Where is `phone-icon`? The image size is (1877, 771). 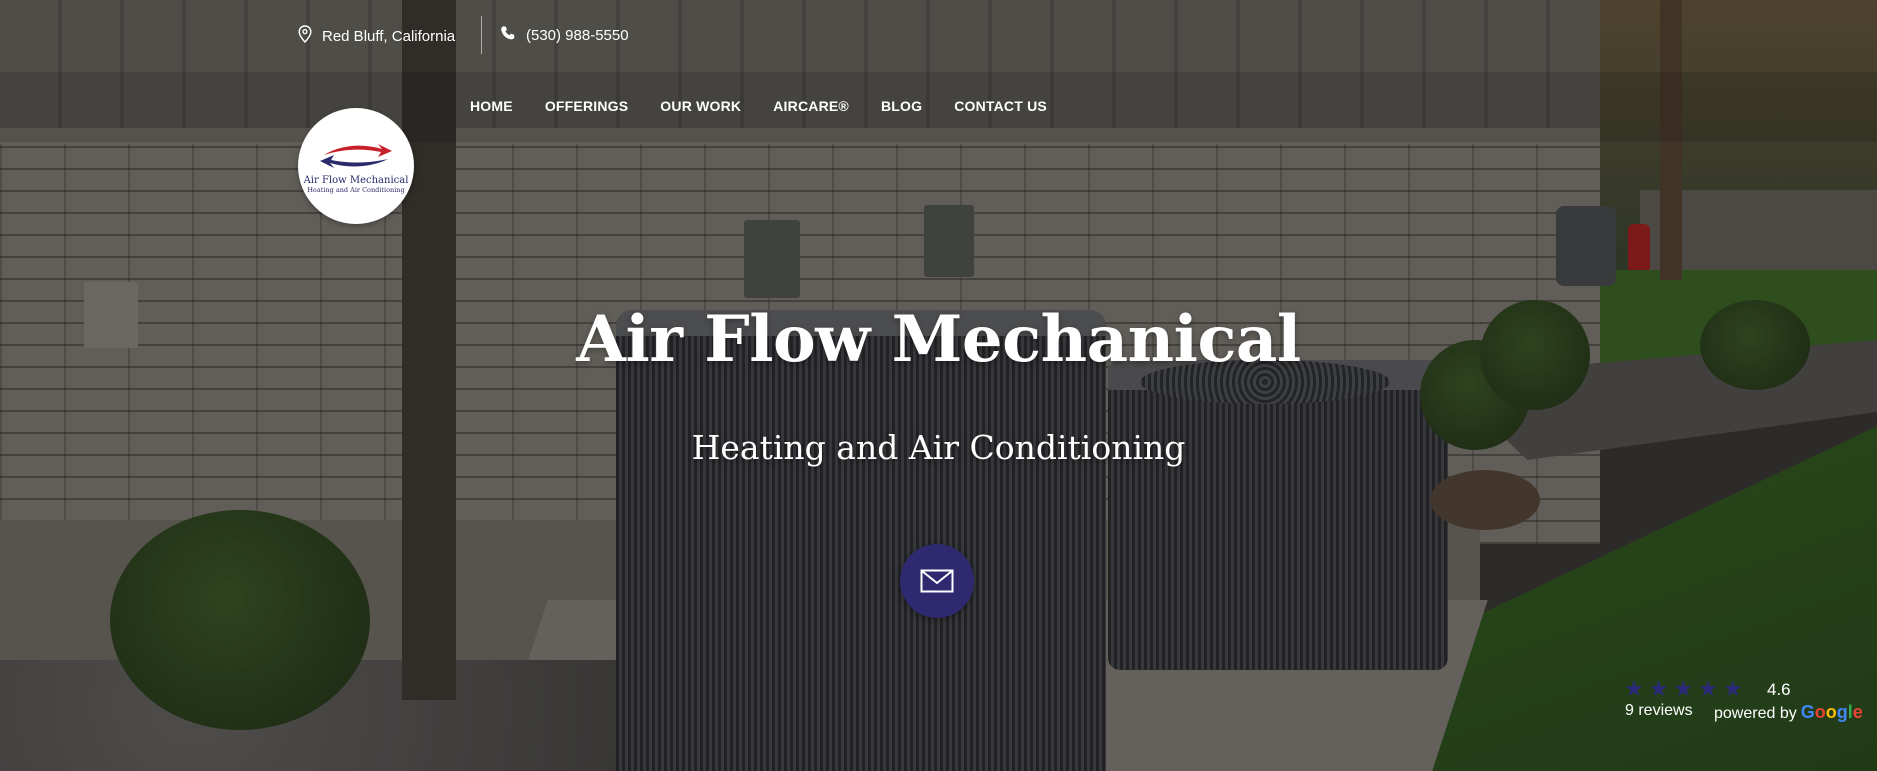 phone-icon is located at coordinates (508, 35).